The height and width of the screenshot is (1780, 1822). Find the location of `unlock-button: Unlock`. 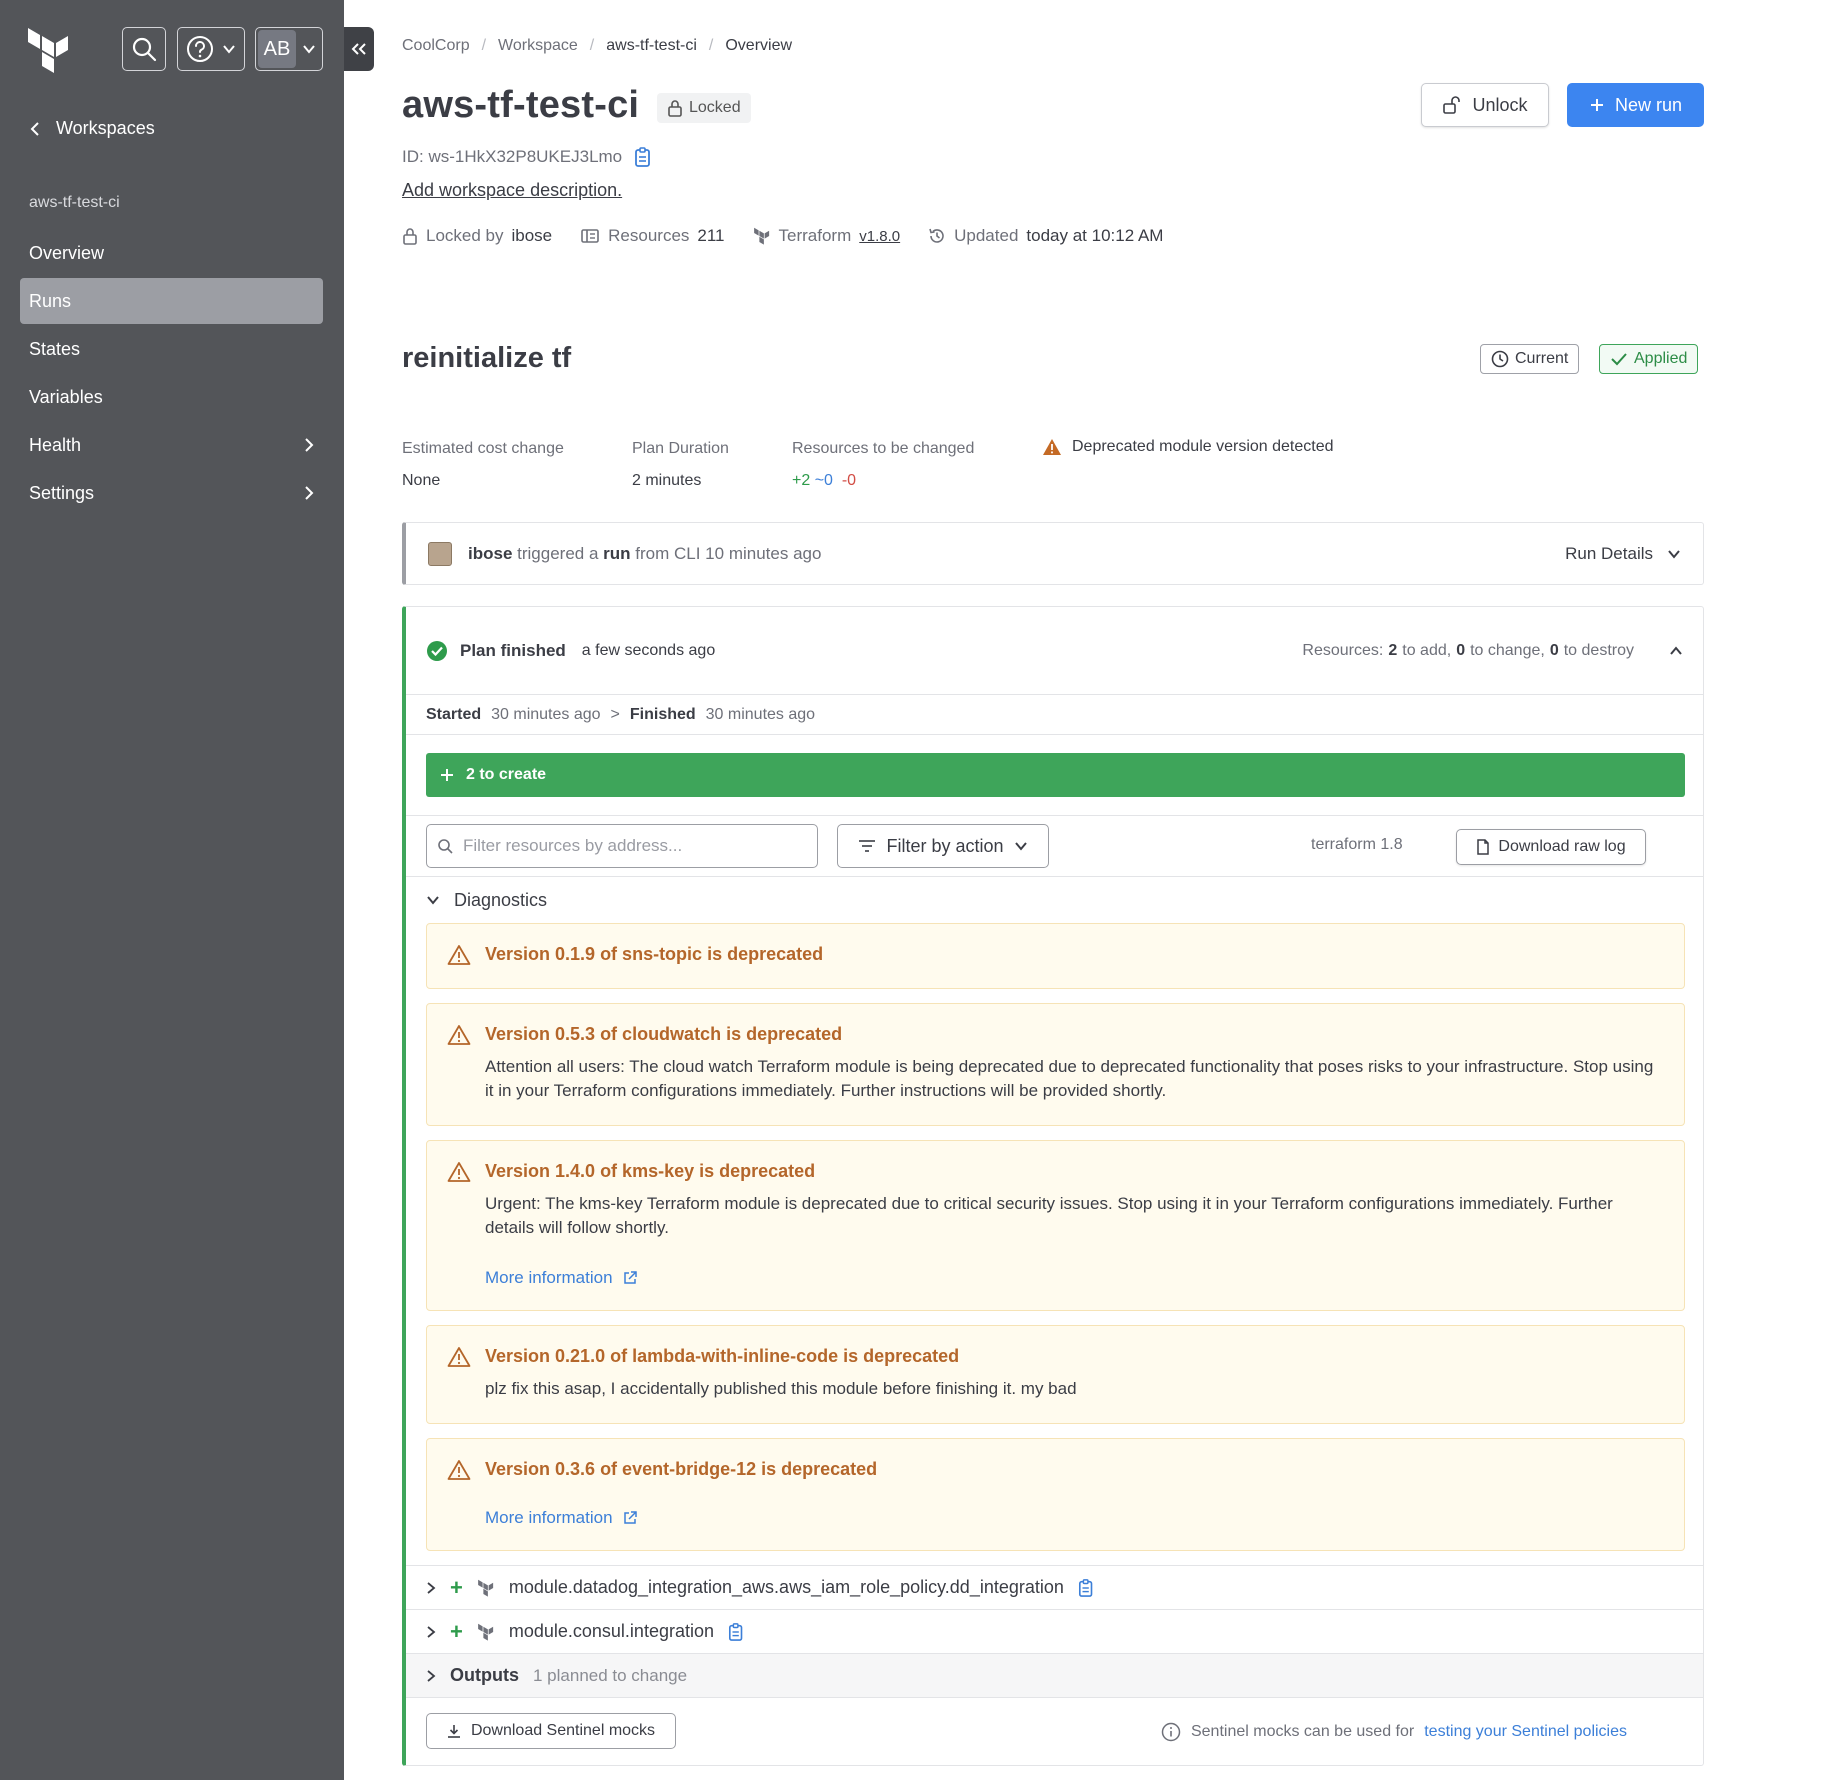

unlock-button: Unlock is located at coordinates (1485, 105).